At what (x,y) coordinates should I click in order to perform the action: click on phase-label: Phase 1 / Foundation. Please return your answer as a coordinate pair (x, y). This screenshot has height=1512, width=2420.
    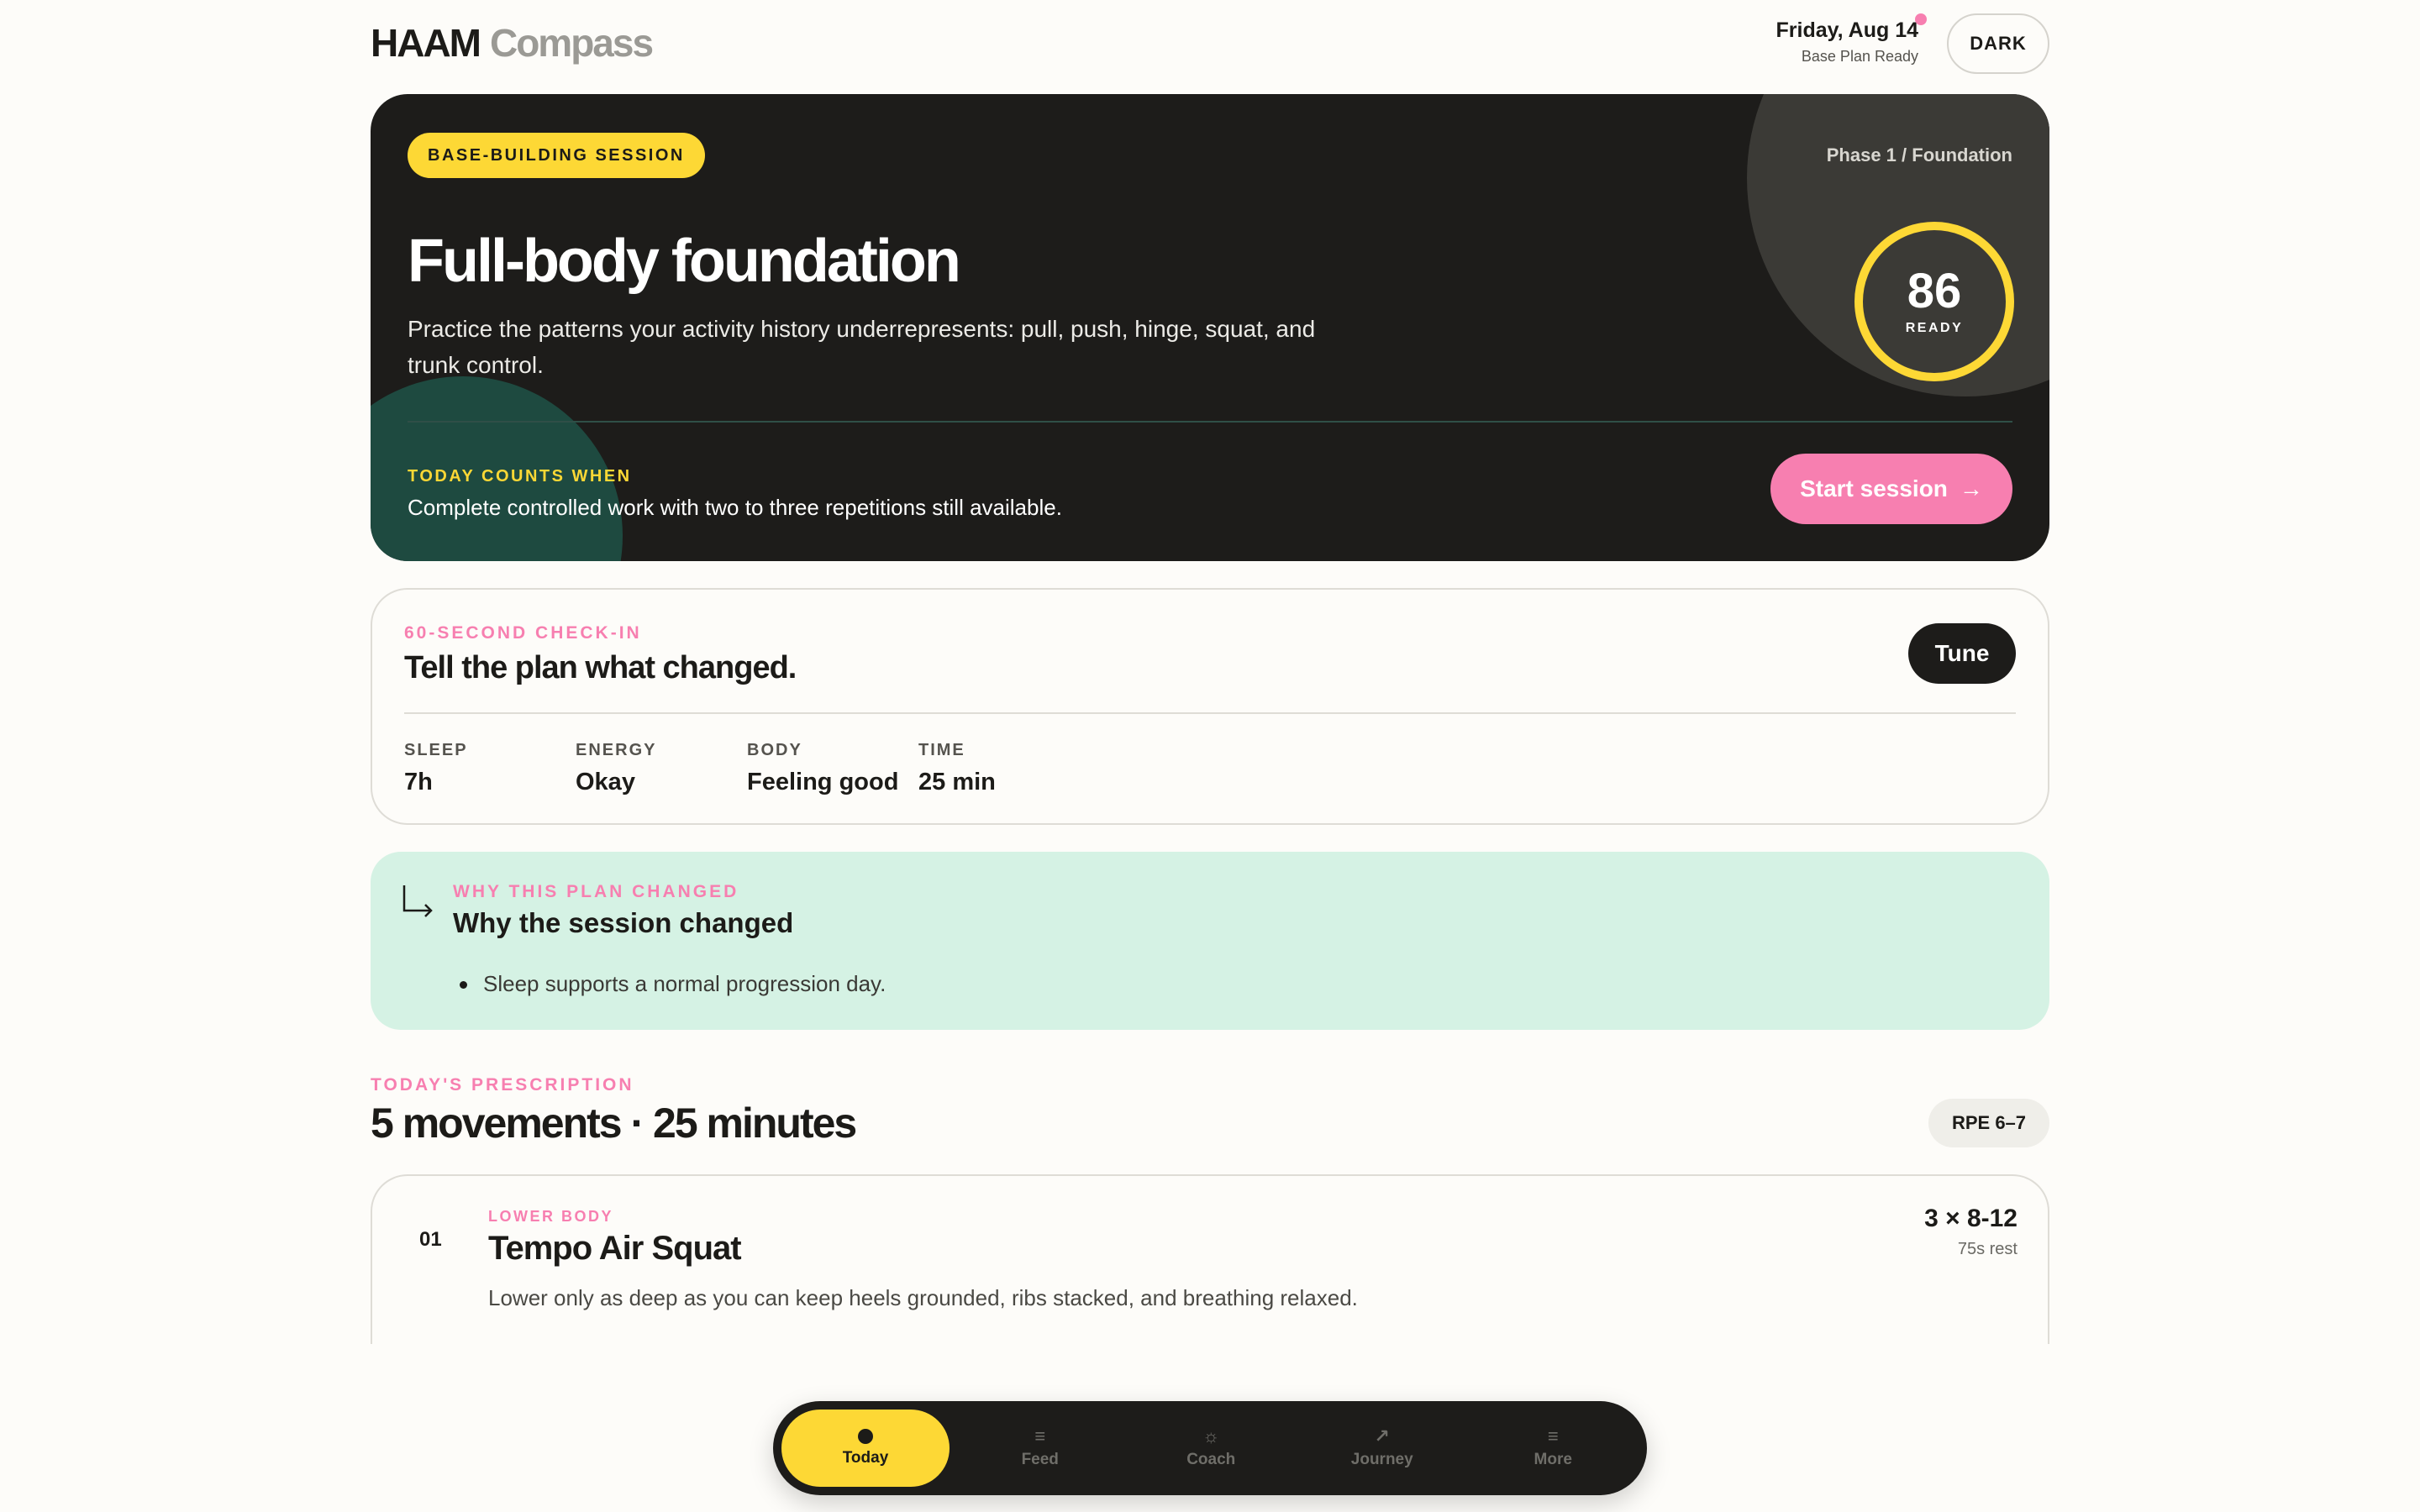
    Looking at the image, I should click on (1919, 154).